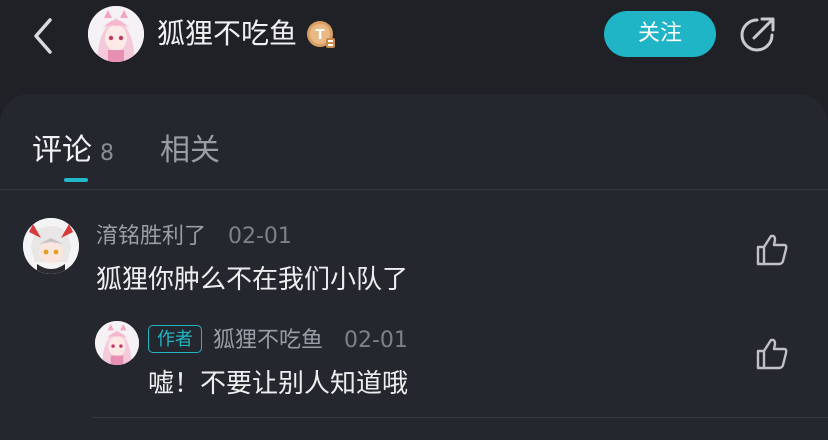 The width and height of the screenshot is (828, 440). Describe the element at coordinates (268, 341) in the screenshot. I see `reply-author-name: 狐狸不吃鱼` at that location.